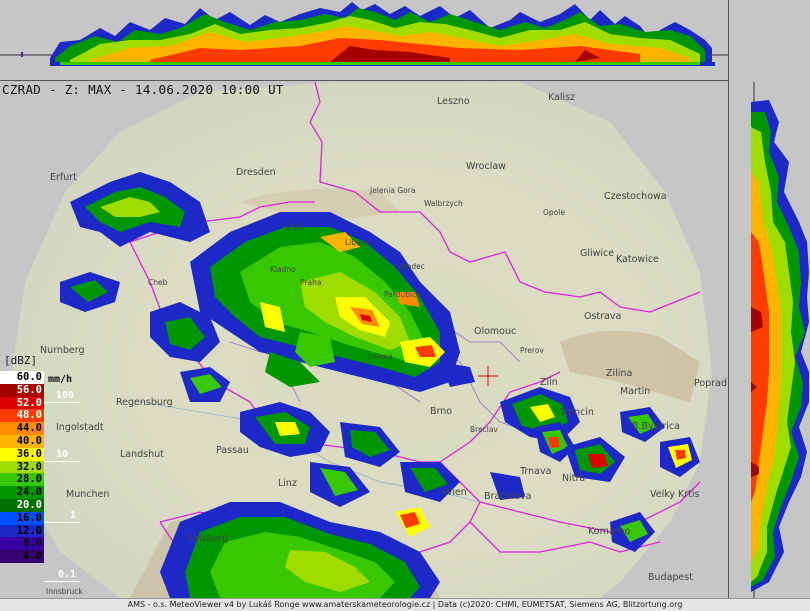 The width and height of the screenshot is (810, 611). I want to click on city-label: Olomouc, so click(495, 331).